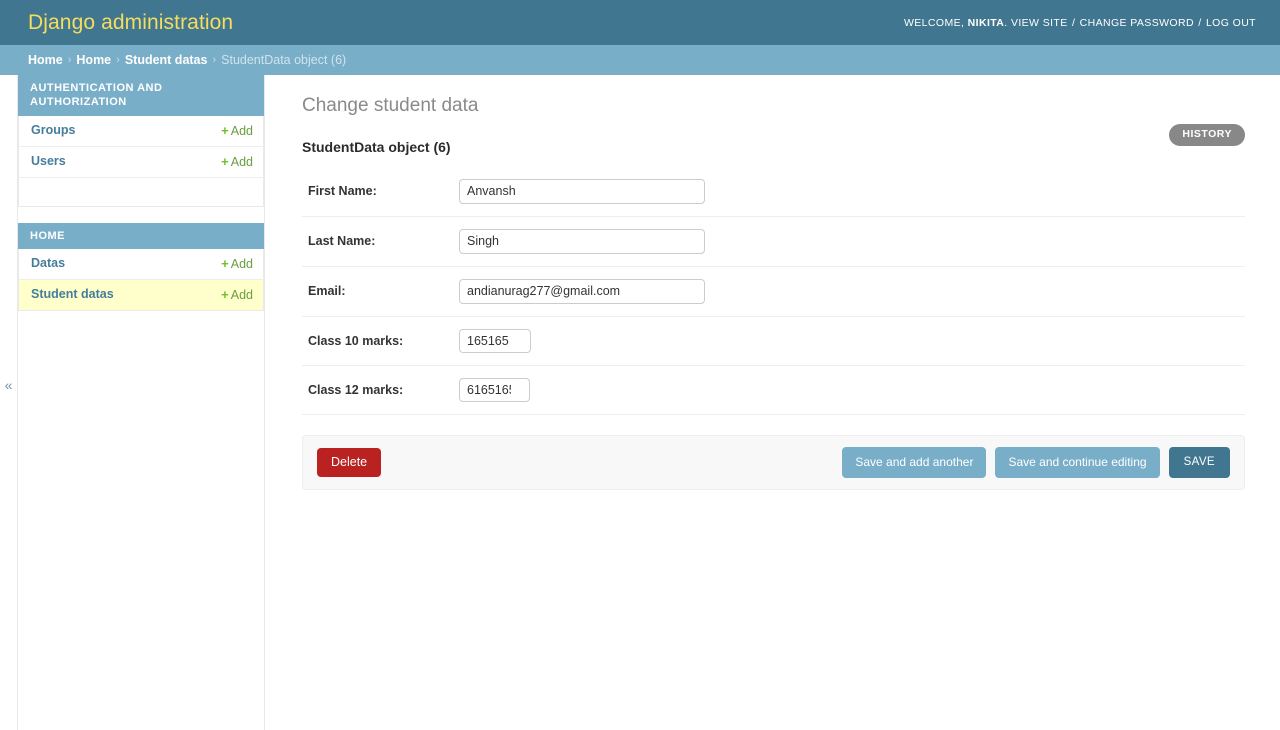  I want to click on add-datas-link: + Add, so click(237, 263).